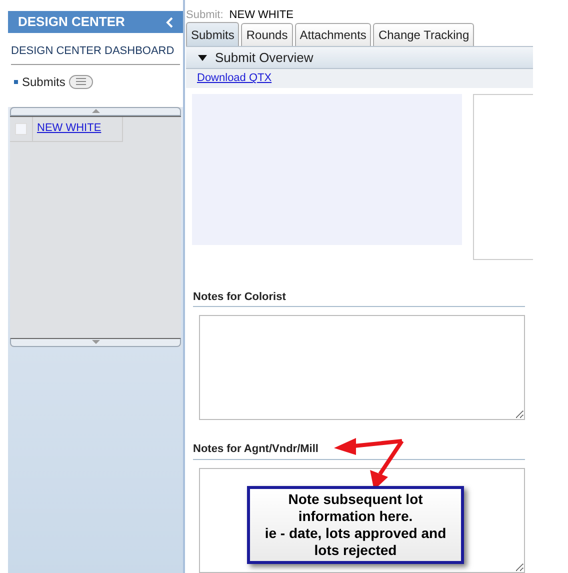 This screenshot has width=568, height=573. I want to click on bullet-icon, so click(16, 82).